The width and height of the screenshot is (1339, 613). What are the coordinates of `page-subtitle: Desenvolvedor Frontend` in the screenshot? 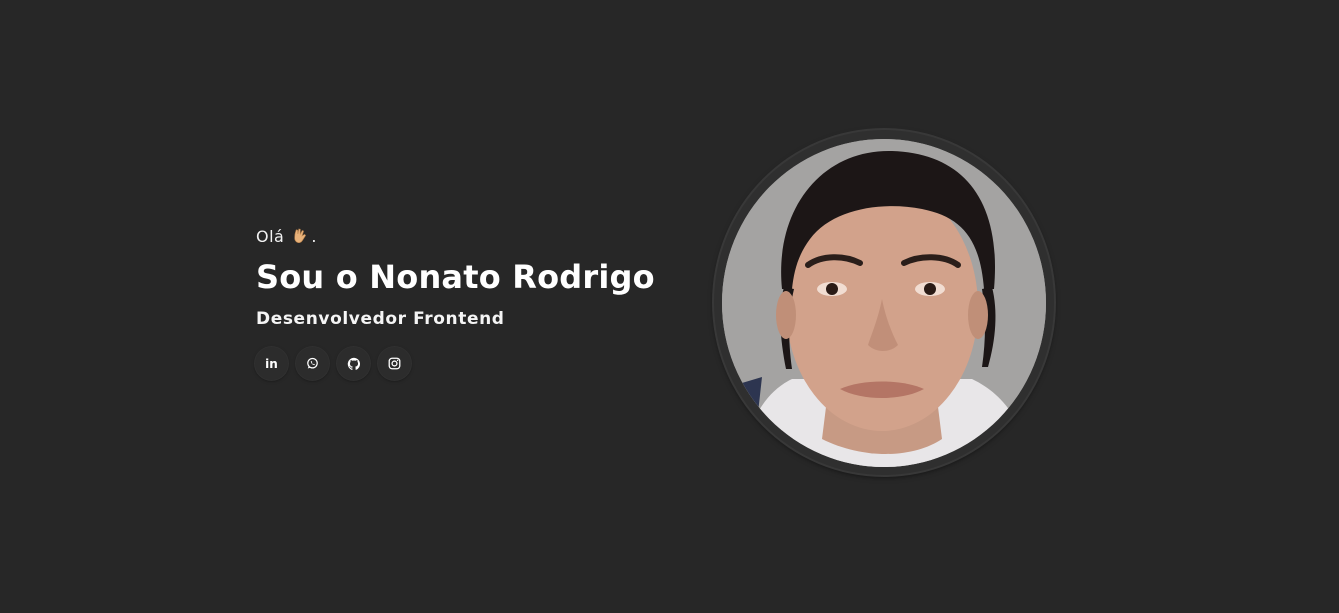 It's located at (380, 319).